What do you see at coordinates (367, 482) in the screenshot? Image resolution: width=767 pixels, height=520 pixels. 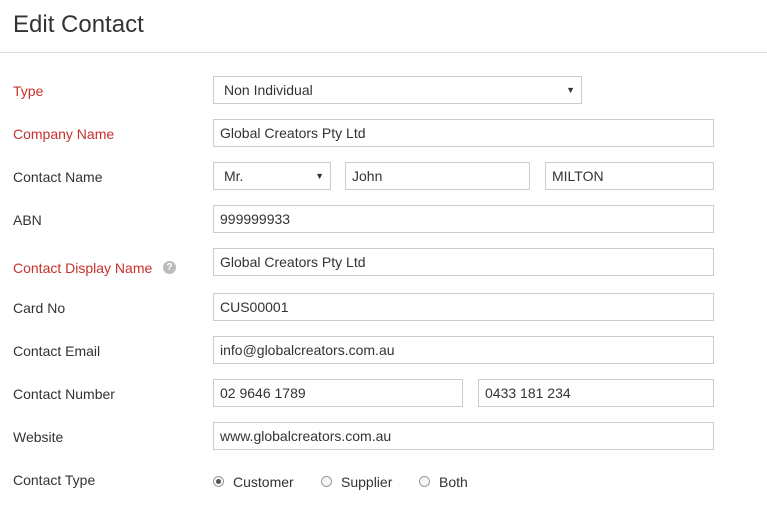 I see `radio-label: Supplier` at bounding box center [367, 482].